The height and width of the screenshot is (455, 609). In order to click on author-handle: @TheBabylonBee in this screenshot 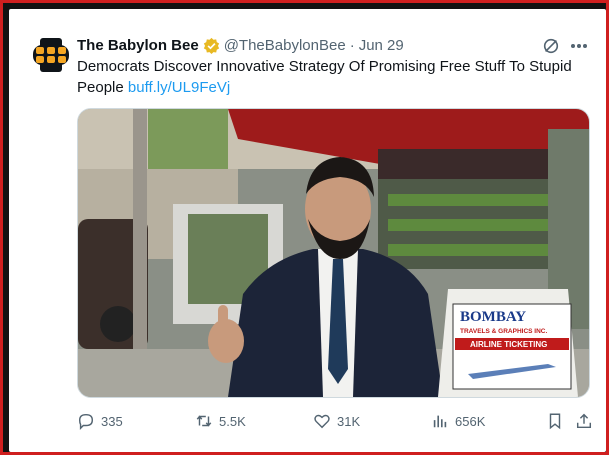, I will do `click(285, 45)`.